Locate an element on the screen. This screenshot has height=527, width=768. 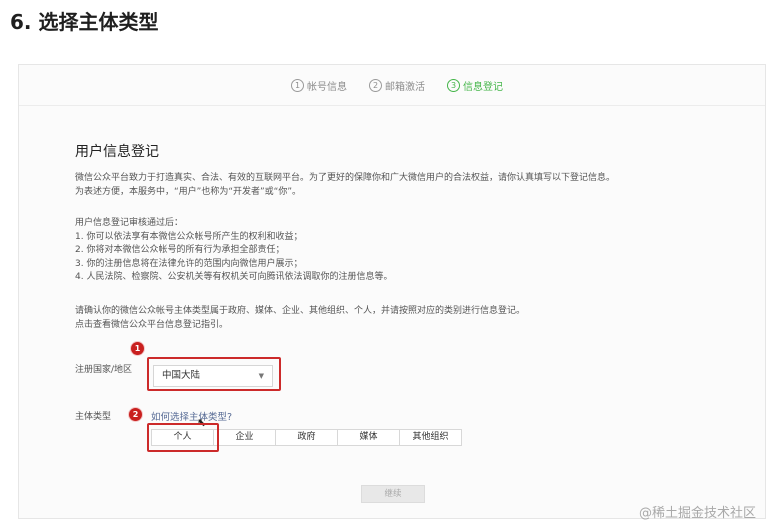
country-select: 中国大陆 ▼ is located at coordinates (213, 376).